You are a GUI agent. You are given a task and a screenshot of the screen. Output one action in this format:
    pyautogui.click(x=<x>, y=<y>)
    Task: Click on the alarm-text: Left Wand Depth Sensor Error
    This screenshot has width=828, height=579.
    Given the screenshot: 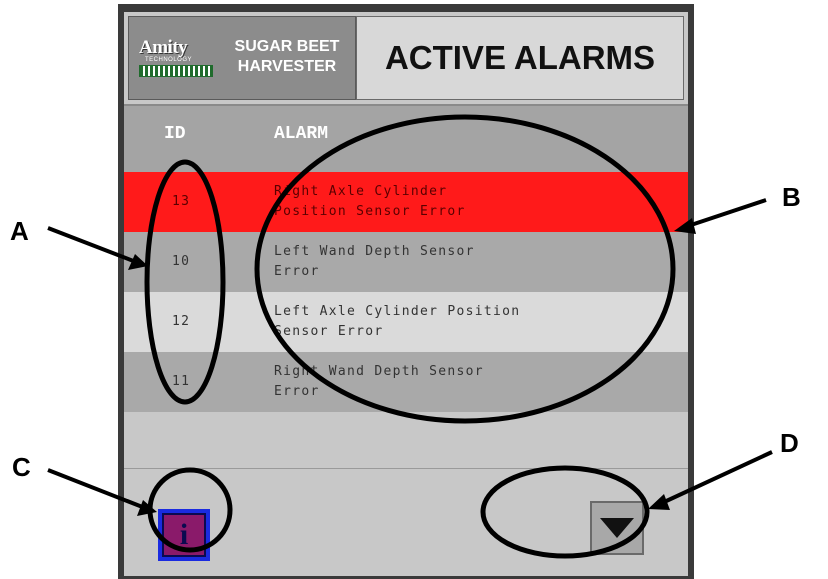 What is the action you would take?
    pyautogui.click(x=374, y=261)
    